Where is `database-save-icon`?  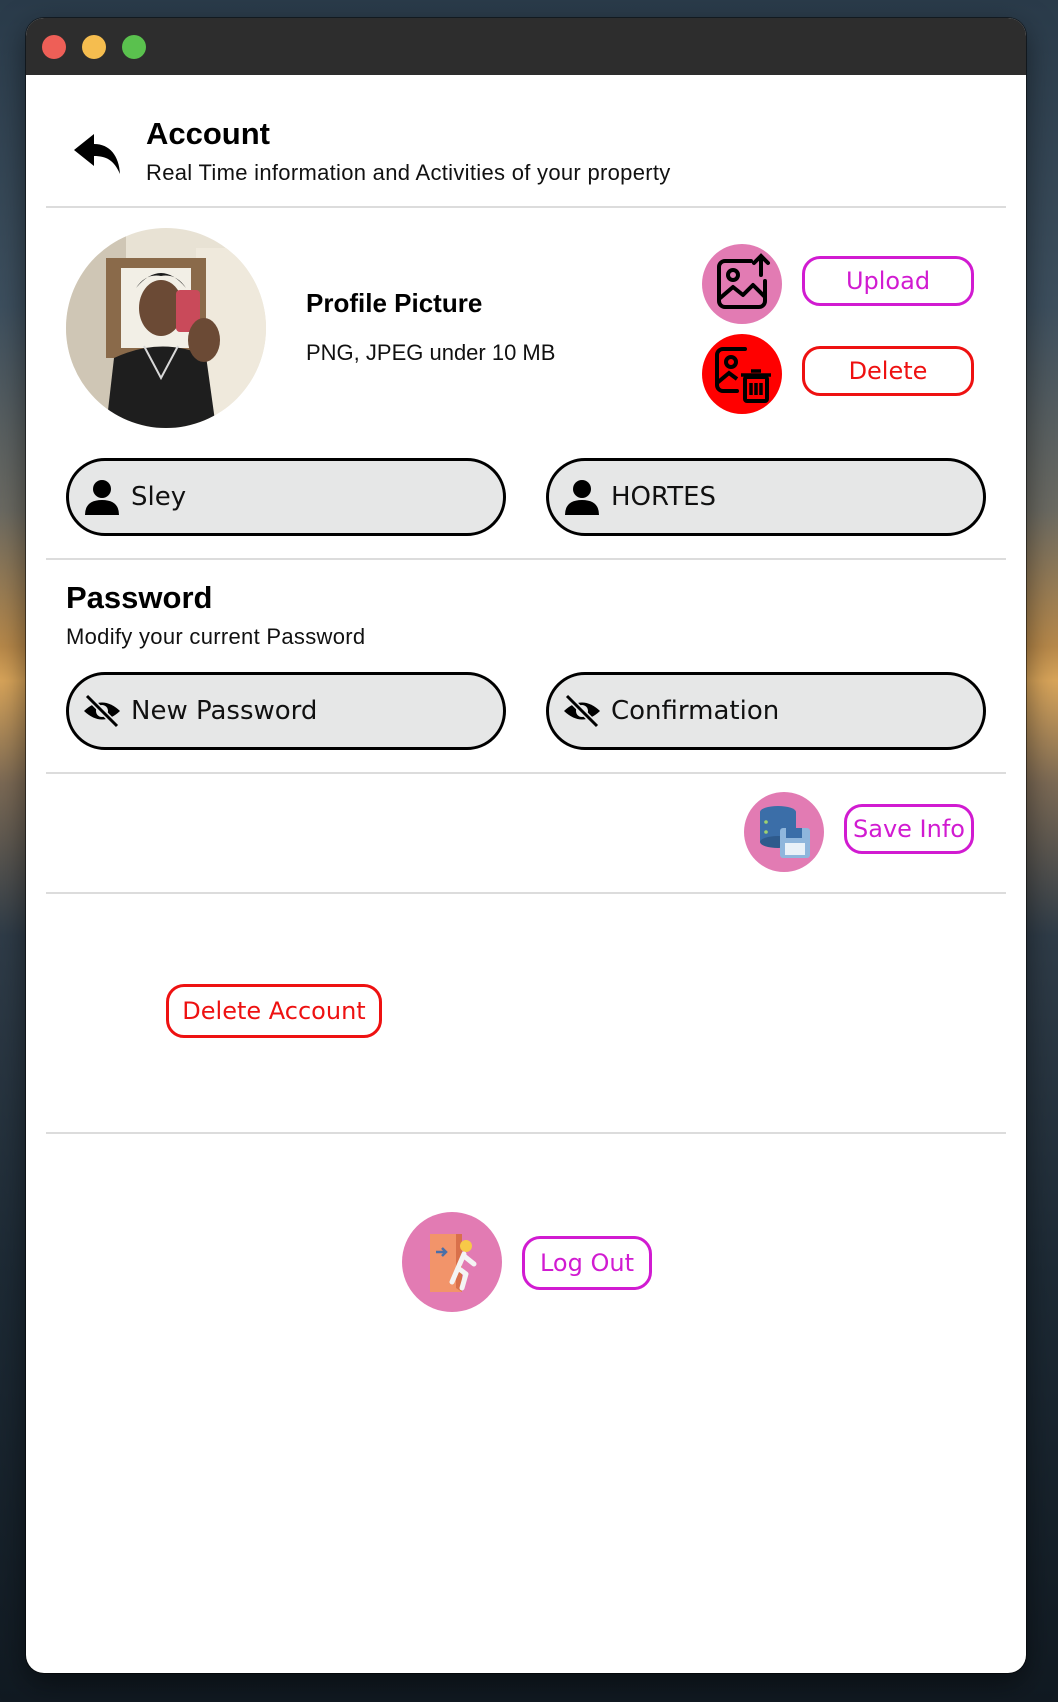
database-save-icon is located at coordinates (784, 832).